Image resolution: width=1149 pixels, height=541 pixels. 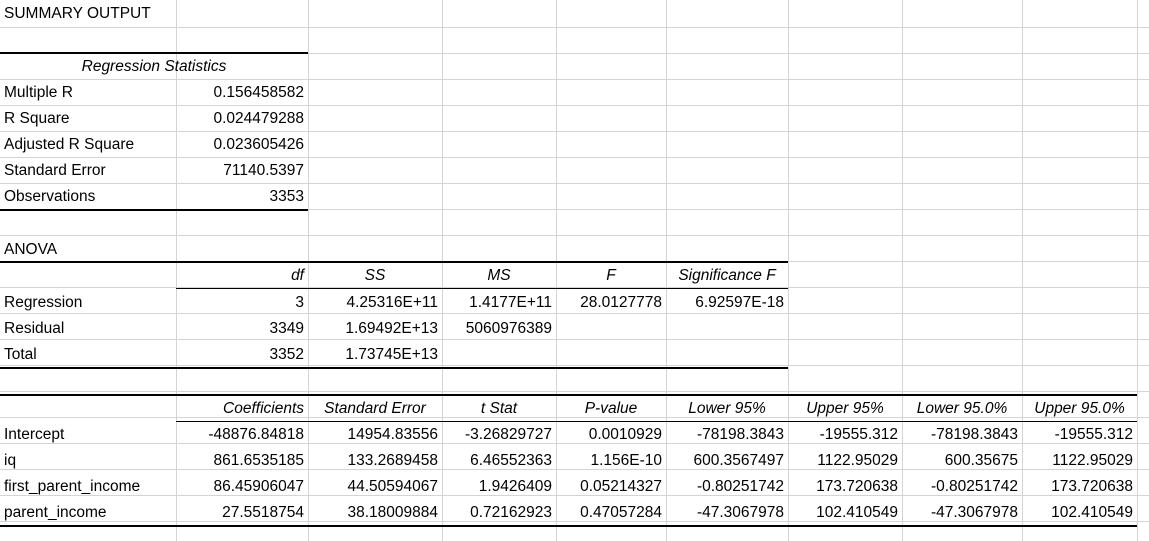 What do you see at coordinates (88, 303) in the screenshot?
I see `anova-row-label: Regression` at bounding box center [88, 303].